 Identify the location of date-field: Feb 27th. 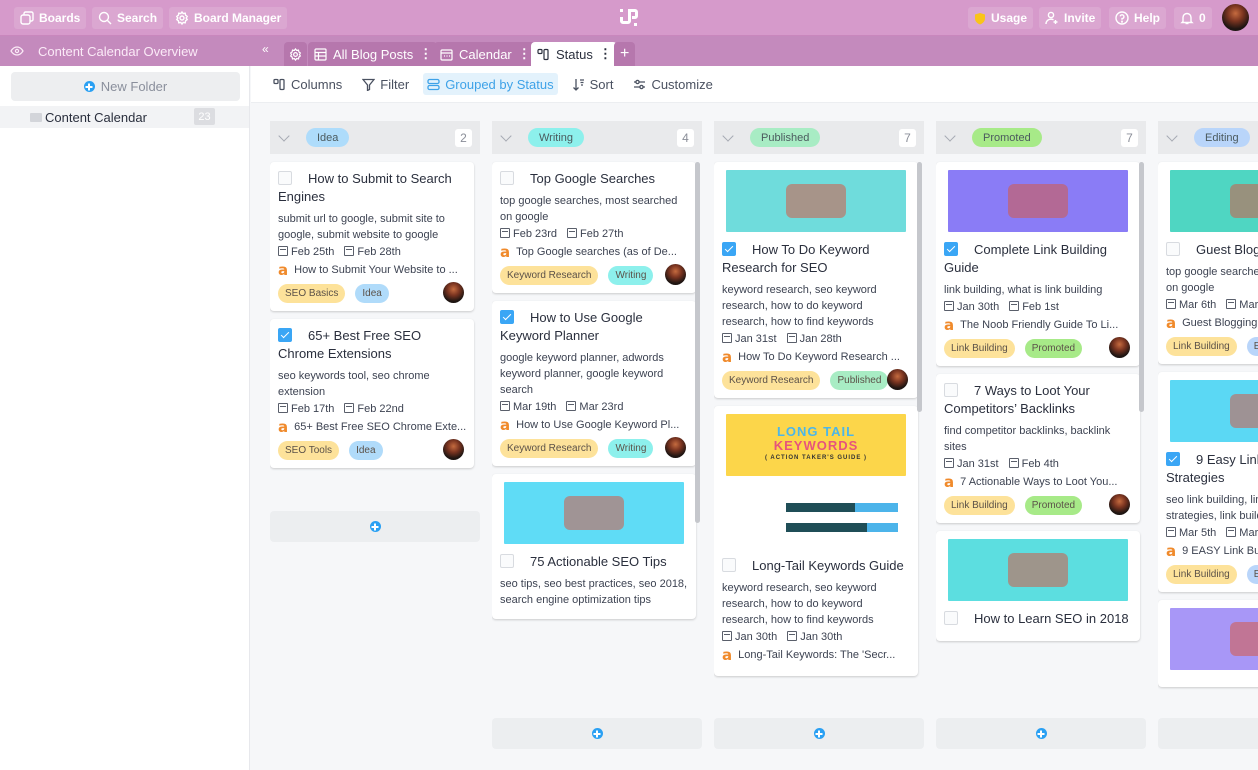
(595, 234).